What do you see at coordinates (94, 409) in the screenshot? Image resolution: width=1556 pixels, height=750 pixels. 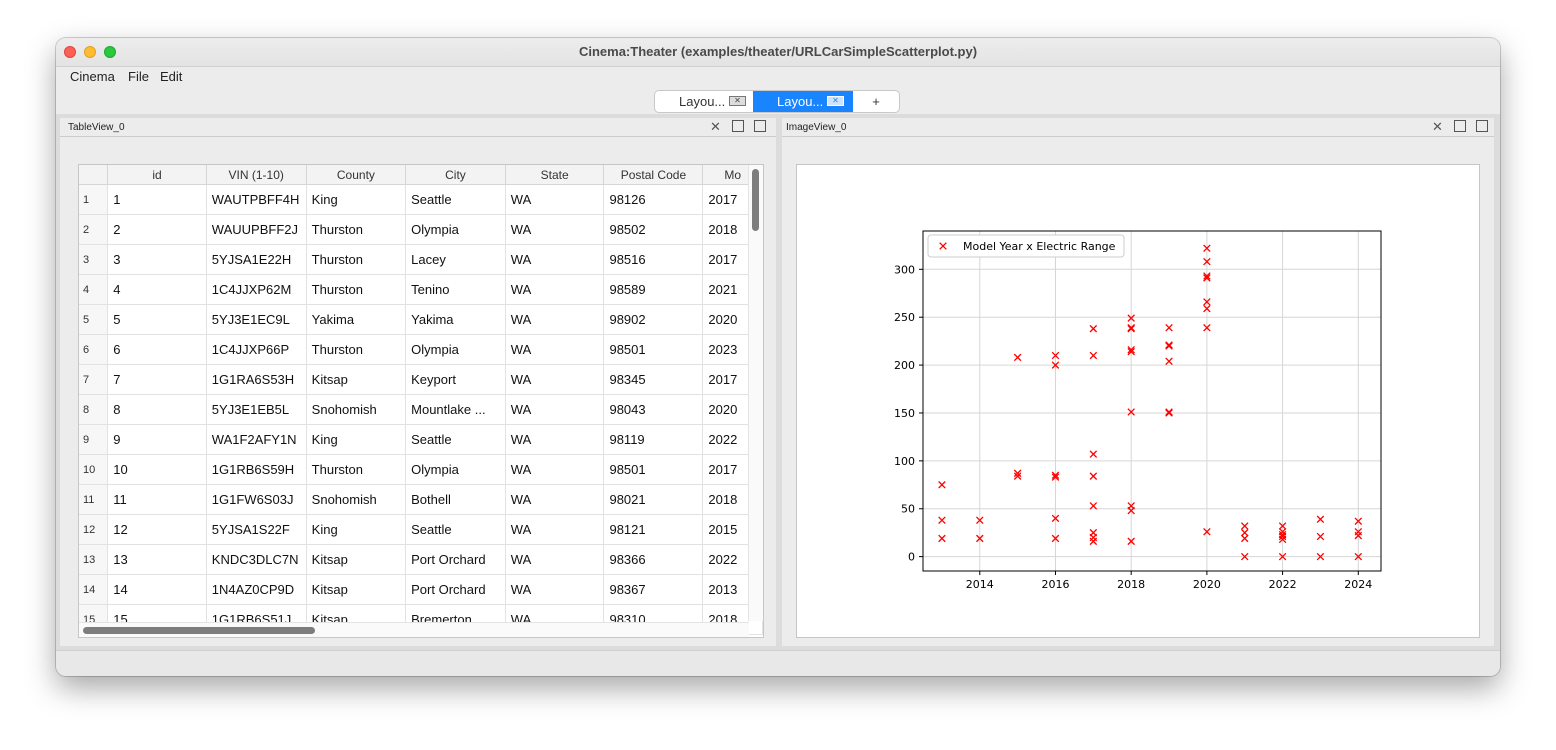 I see `row-number: 8` at bounding box center [94, 409].